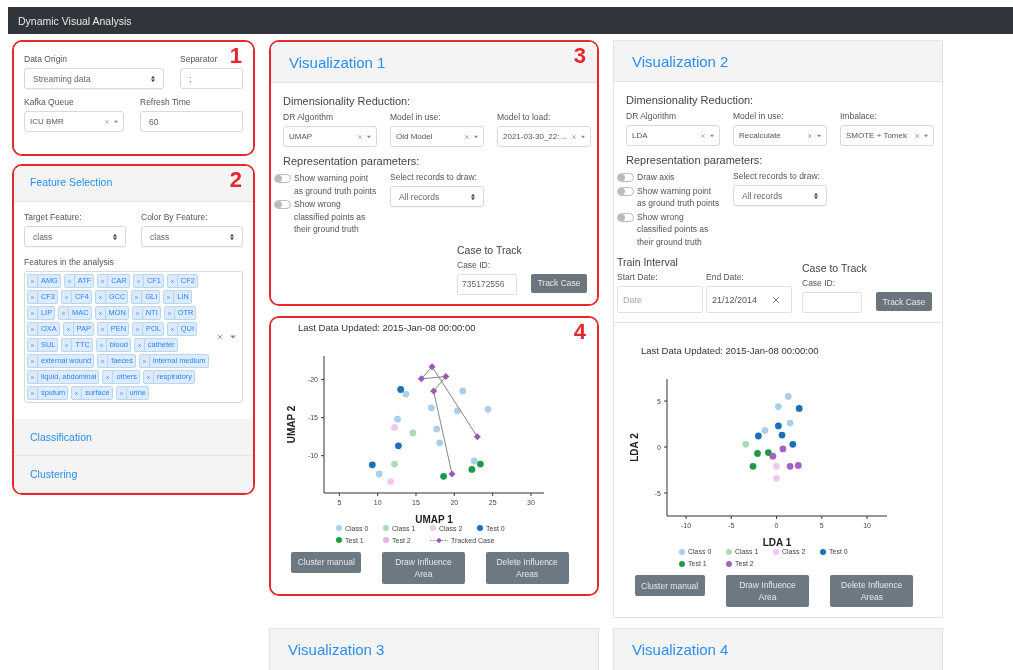  What do you see at coordinates (656, 177) in the screenshot?
I see `toggle-label: Draw axis` at bounding box center [656, 177].